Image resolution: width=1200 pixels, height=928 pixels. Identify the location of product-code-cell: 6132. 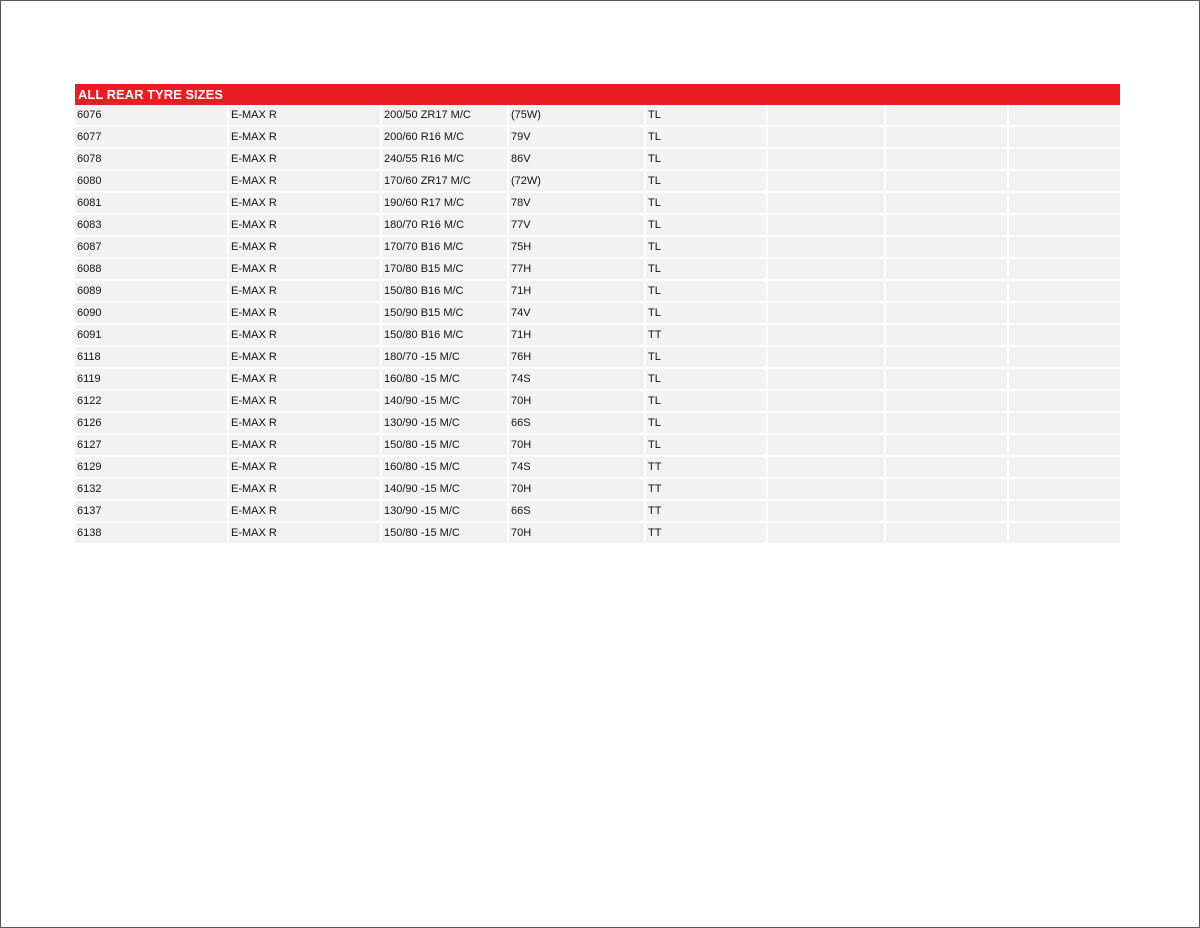
(152, 489).